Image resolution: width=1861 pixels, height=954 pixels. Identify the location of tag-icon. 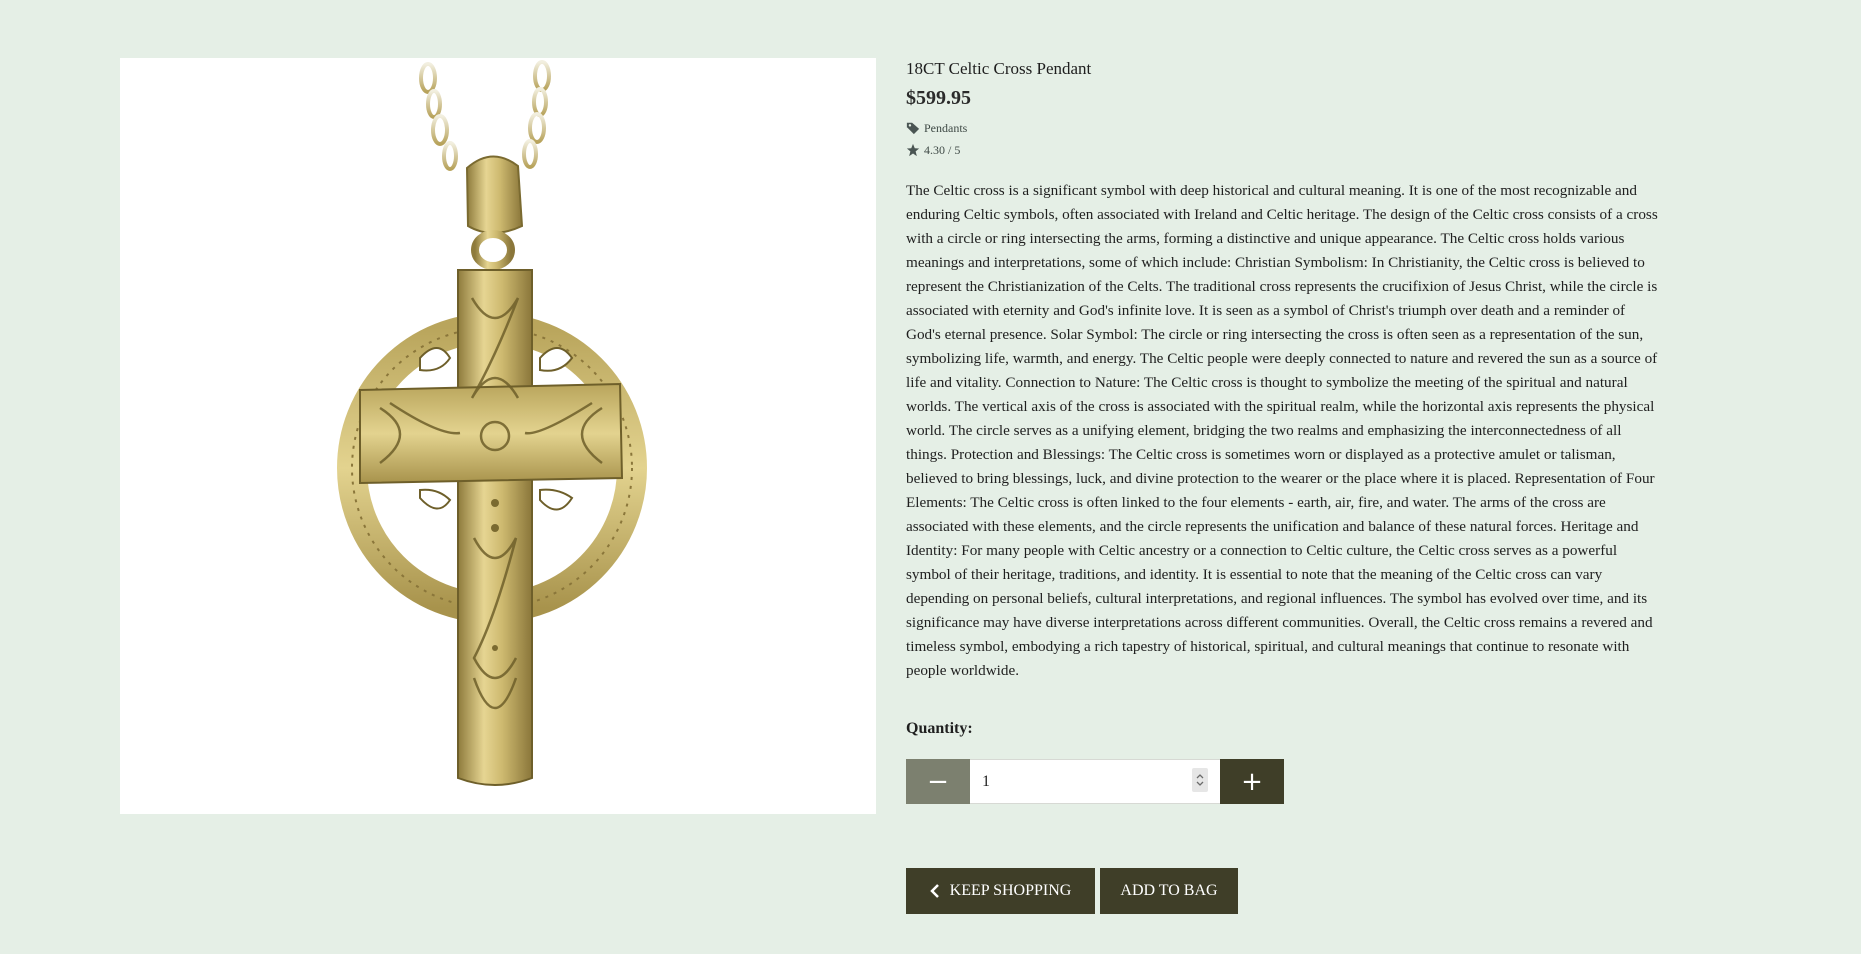
(913, 128).